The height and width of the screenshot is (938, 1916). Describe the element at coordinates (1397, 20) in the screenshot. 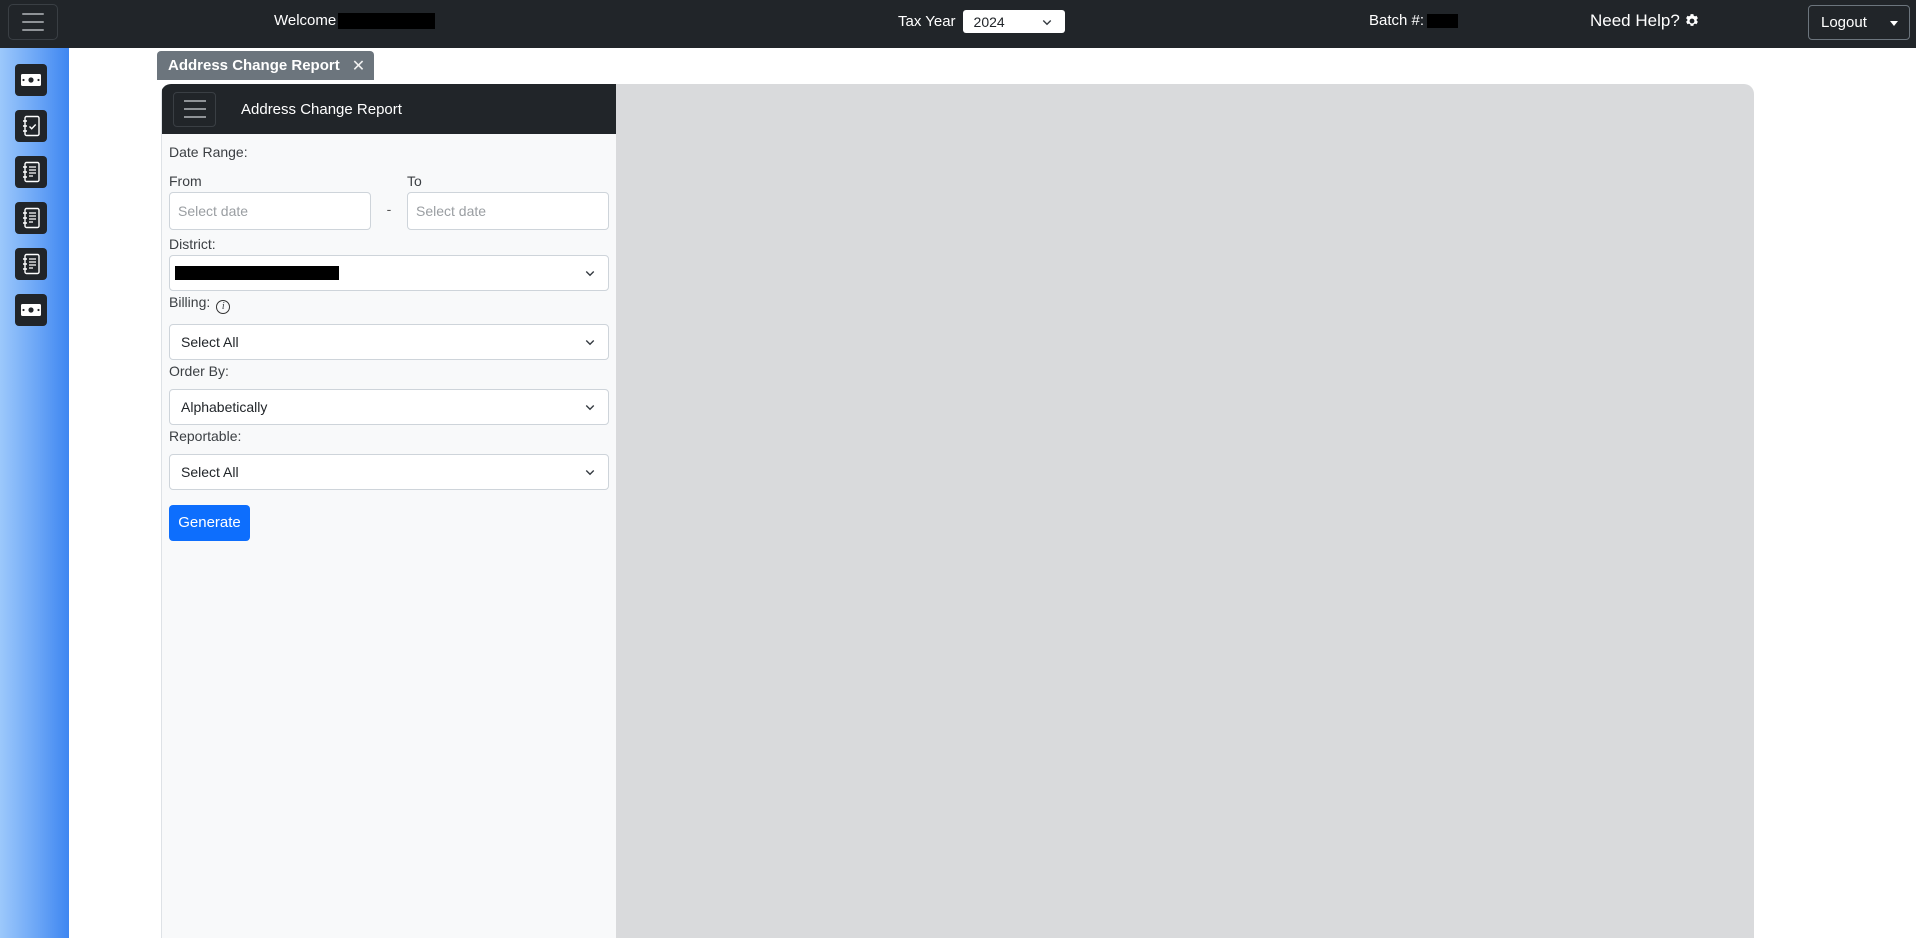

I see `batch-label: Batch #:` at that location.